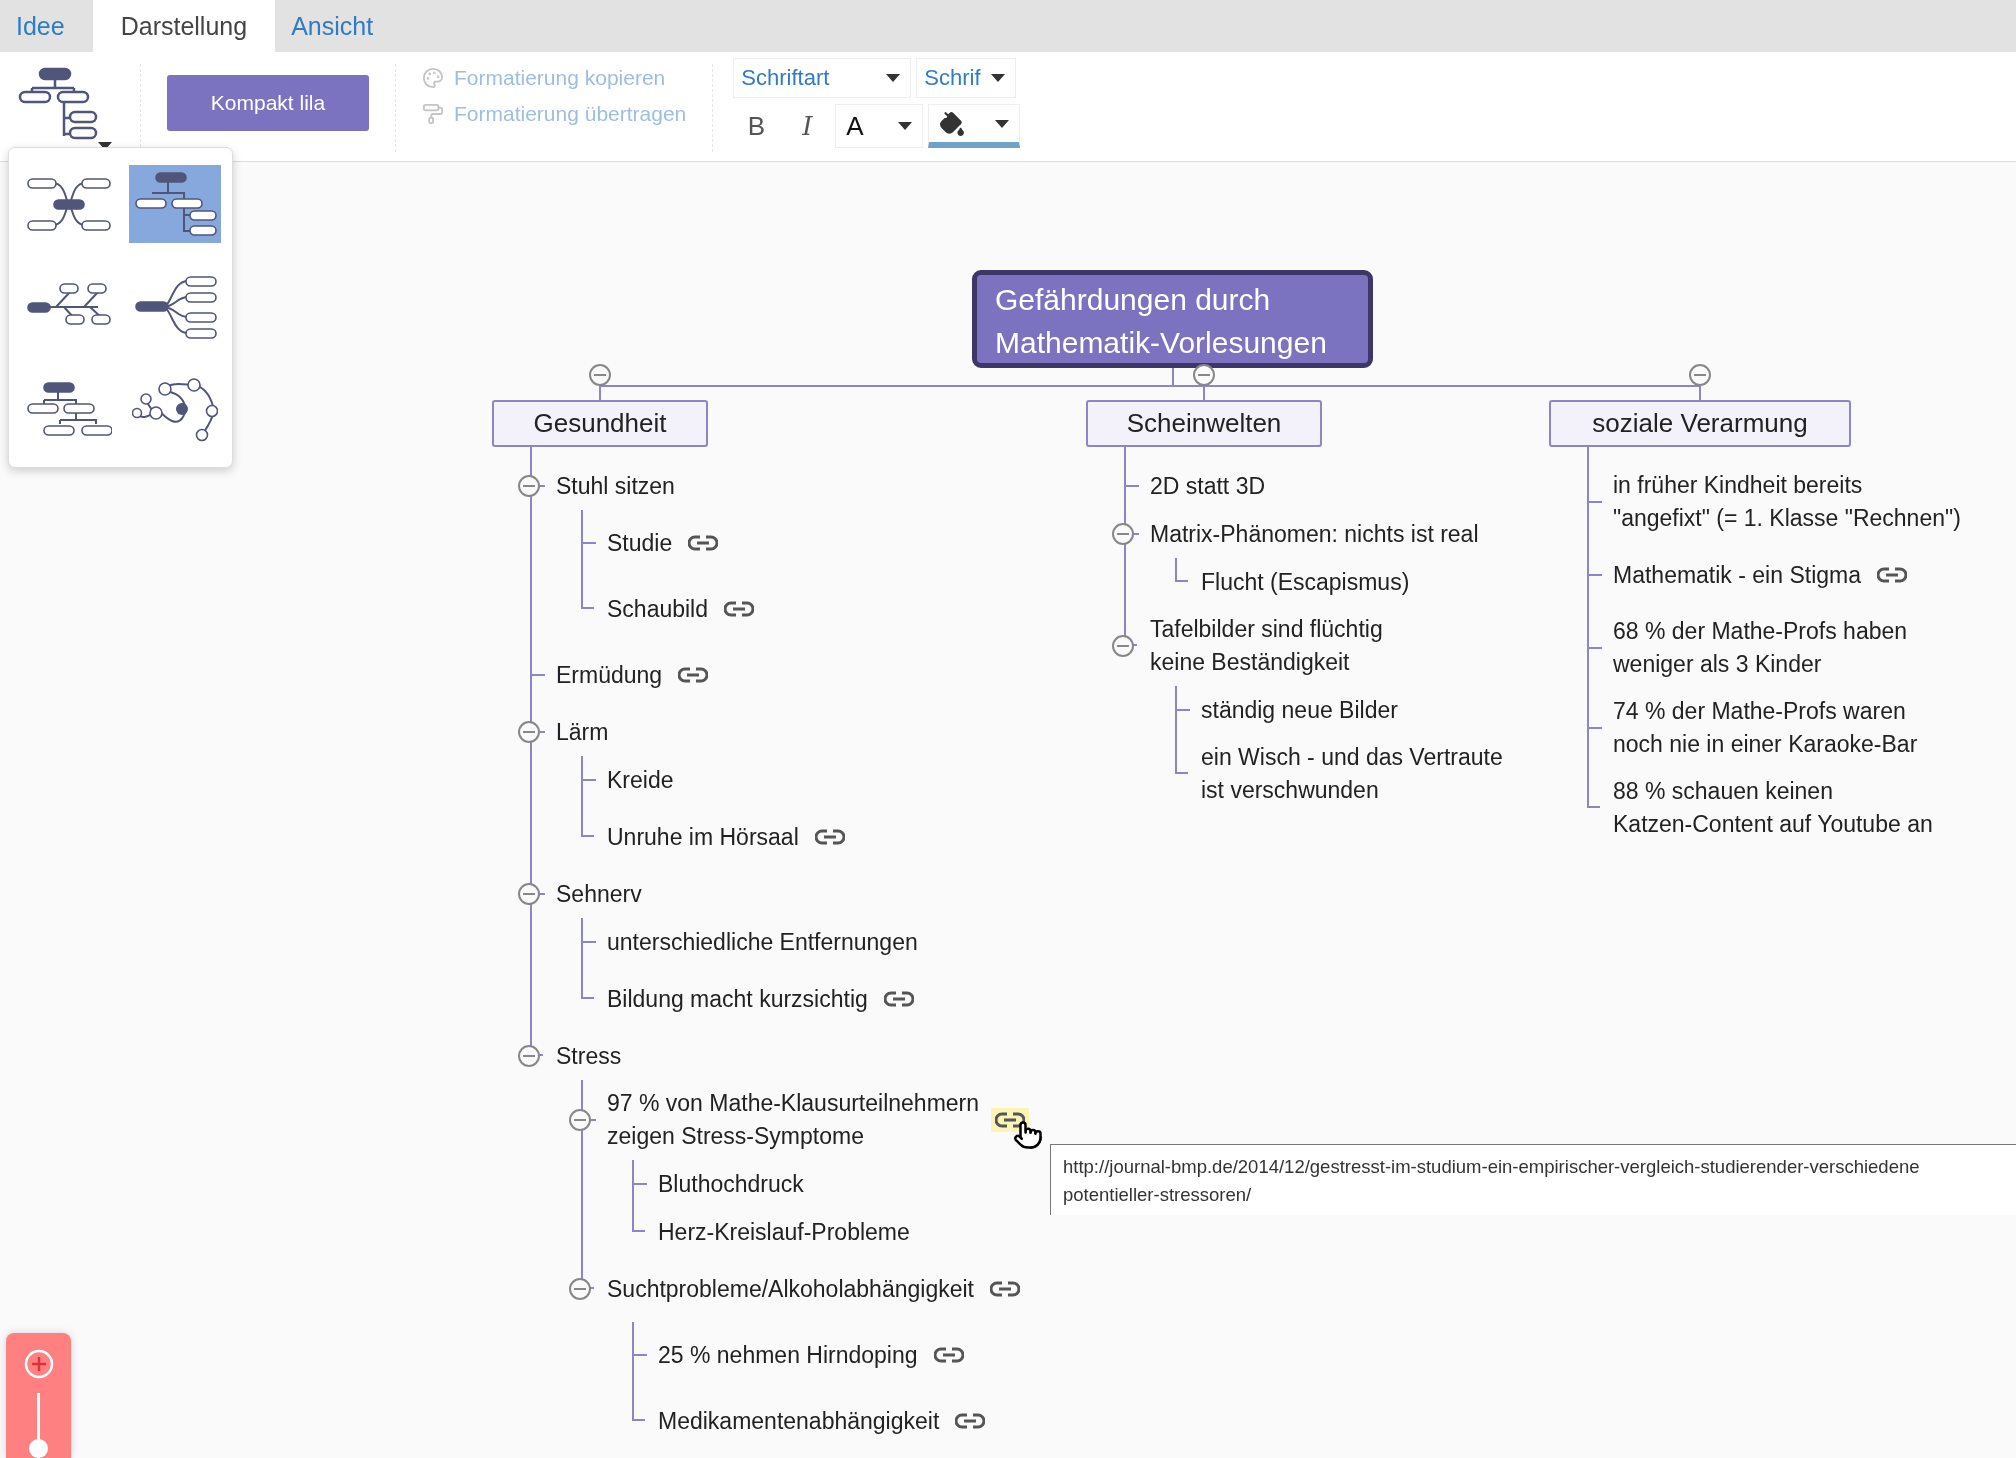 The image size is (2016, 1458). I want to click on node-text: ständig neue Bilder, so click(1299, 710).